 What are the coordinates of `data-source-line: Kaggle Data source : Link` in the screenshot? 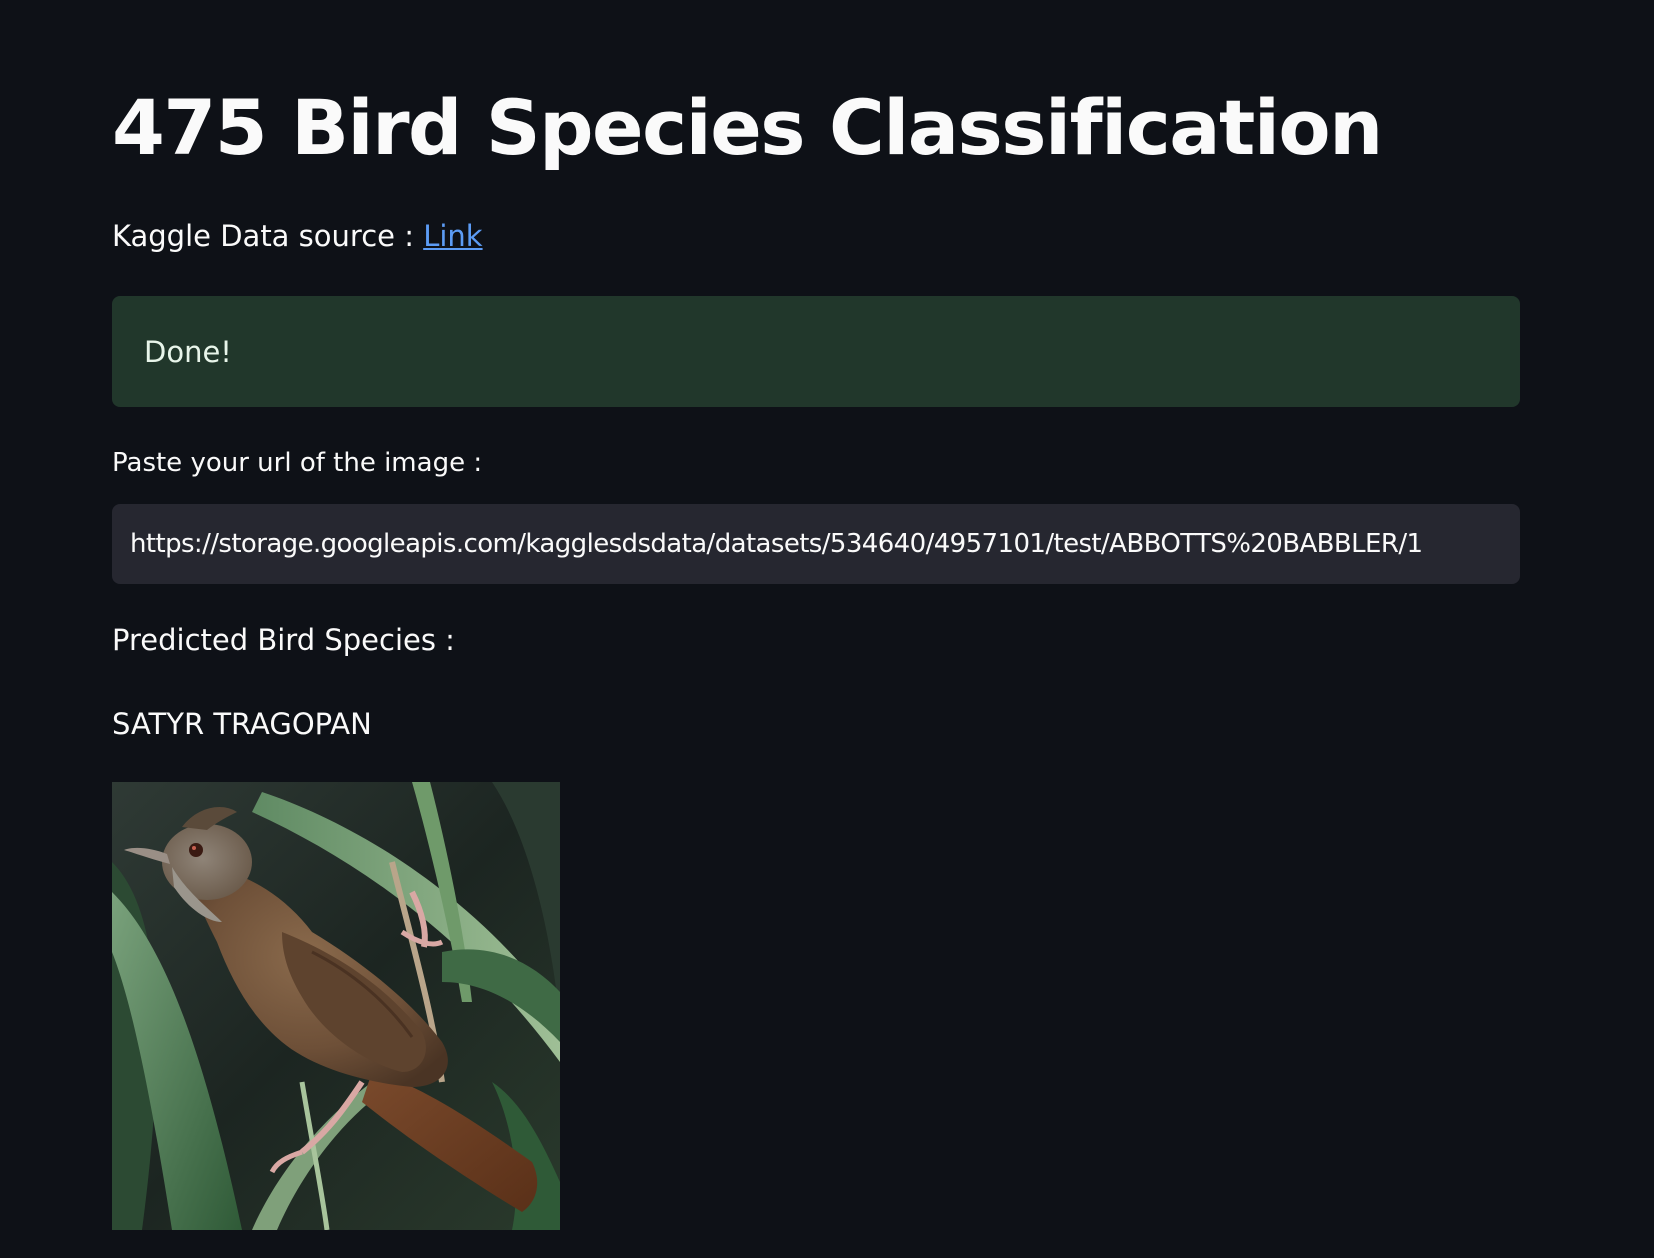 It's located at (297, 236).